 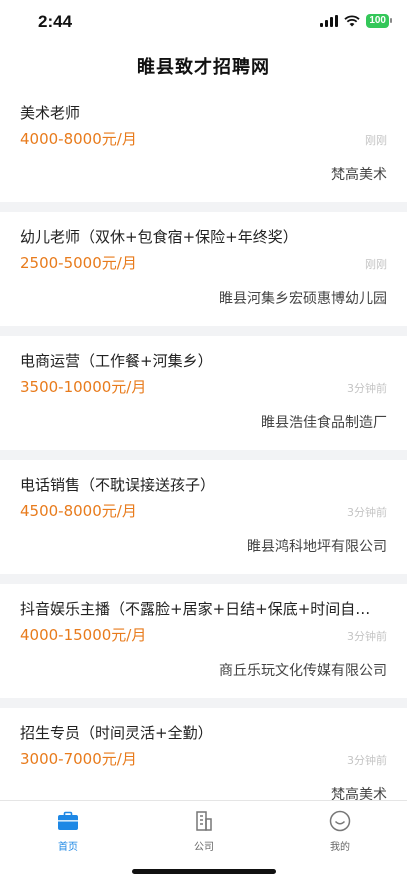 I want to click on page-title: 睢县致才招聘网, so click(x=203, y=67).